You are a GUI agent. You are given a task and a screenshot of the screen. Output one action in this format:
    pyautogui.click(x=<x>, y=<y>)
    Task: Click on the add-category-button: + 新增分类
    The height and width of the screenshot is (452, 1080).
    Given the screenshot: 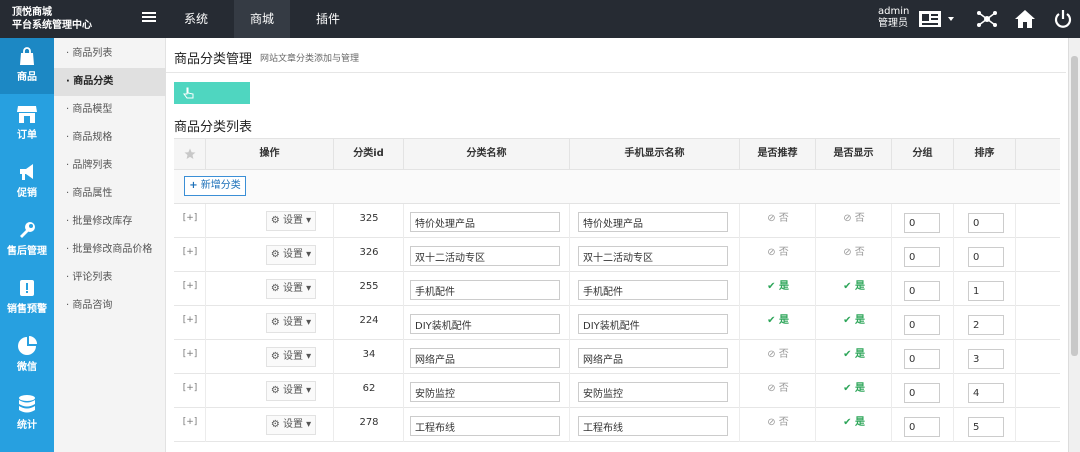 What is the action you would take?
    pyautogui.click(x=215, y=186)
    